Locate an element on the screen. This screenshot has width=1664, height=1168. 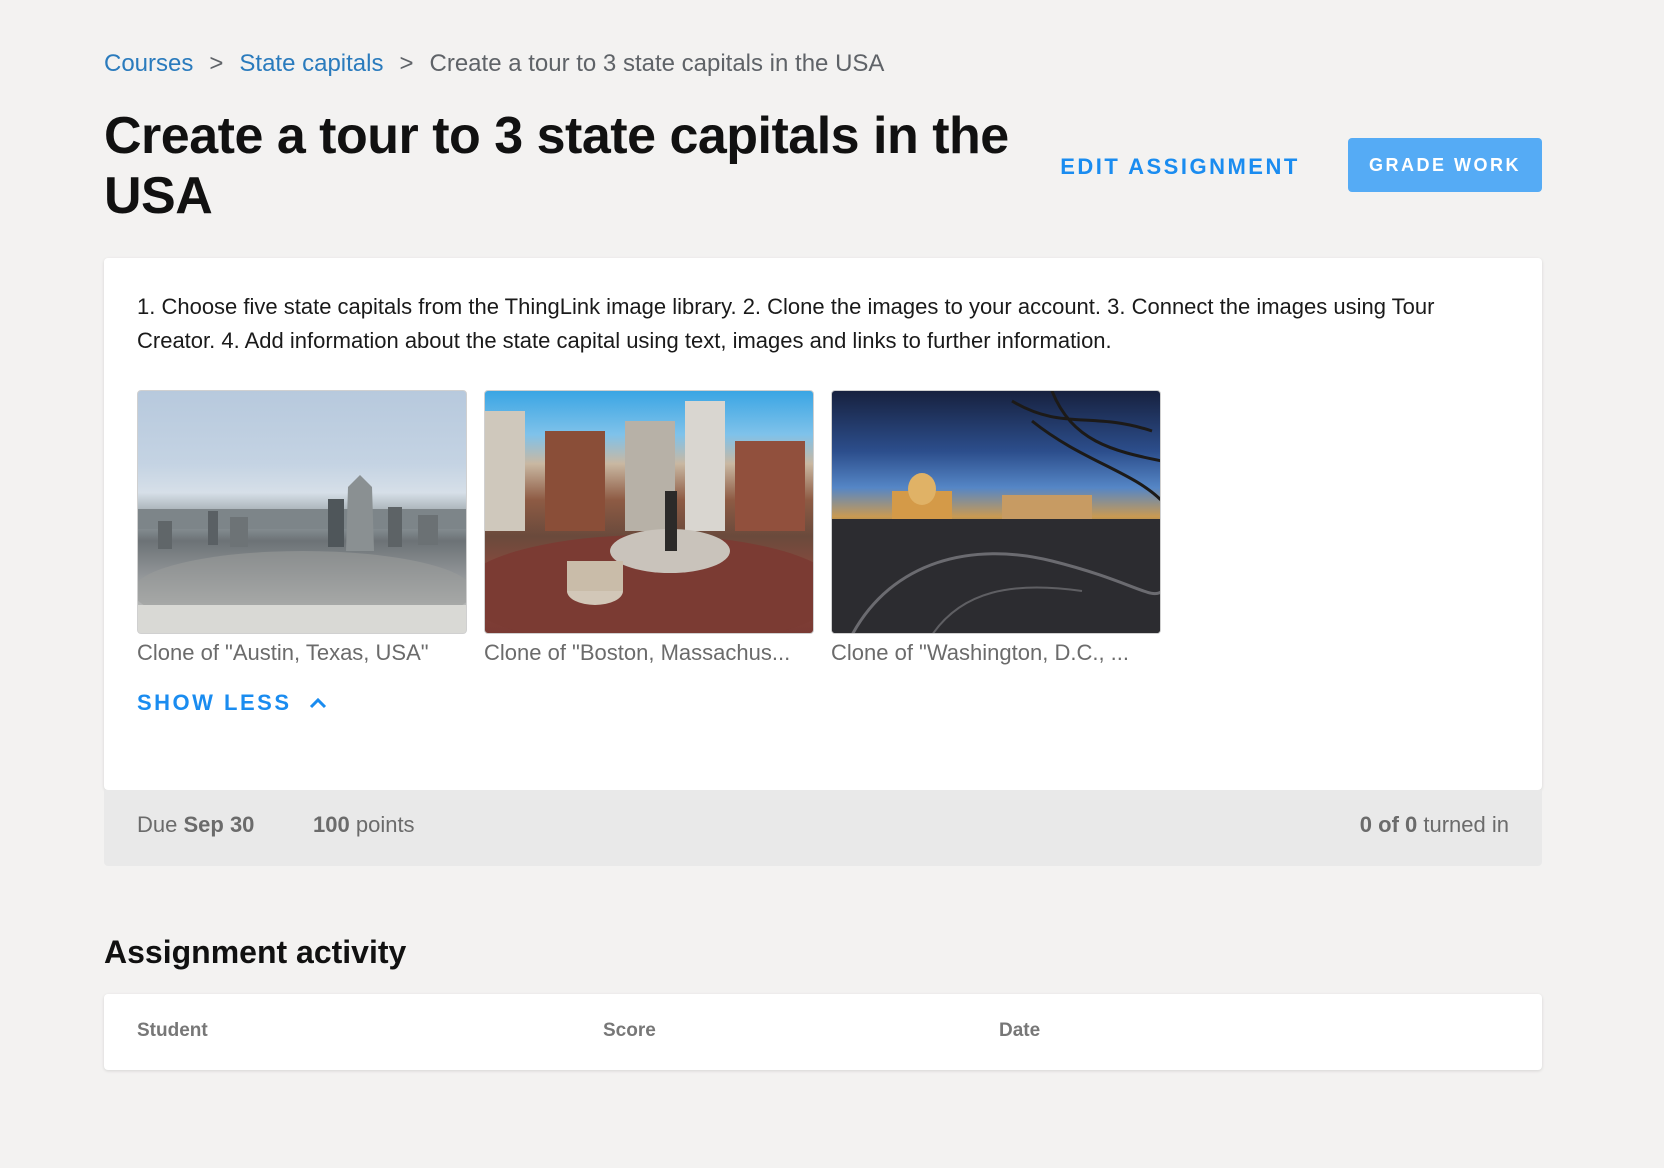
assignment-activity-title: Assignment activity is located at coordinates (255, 952).